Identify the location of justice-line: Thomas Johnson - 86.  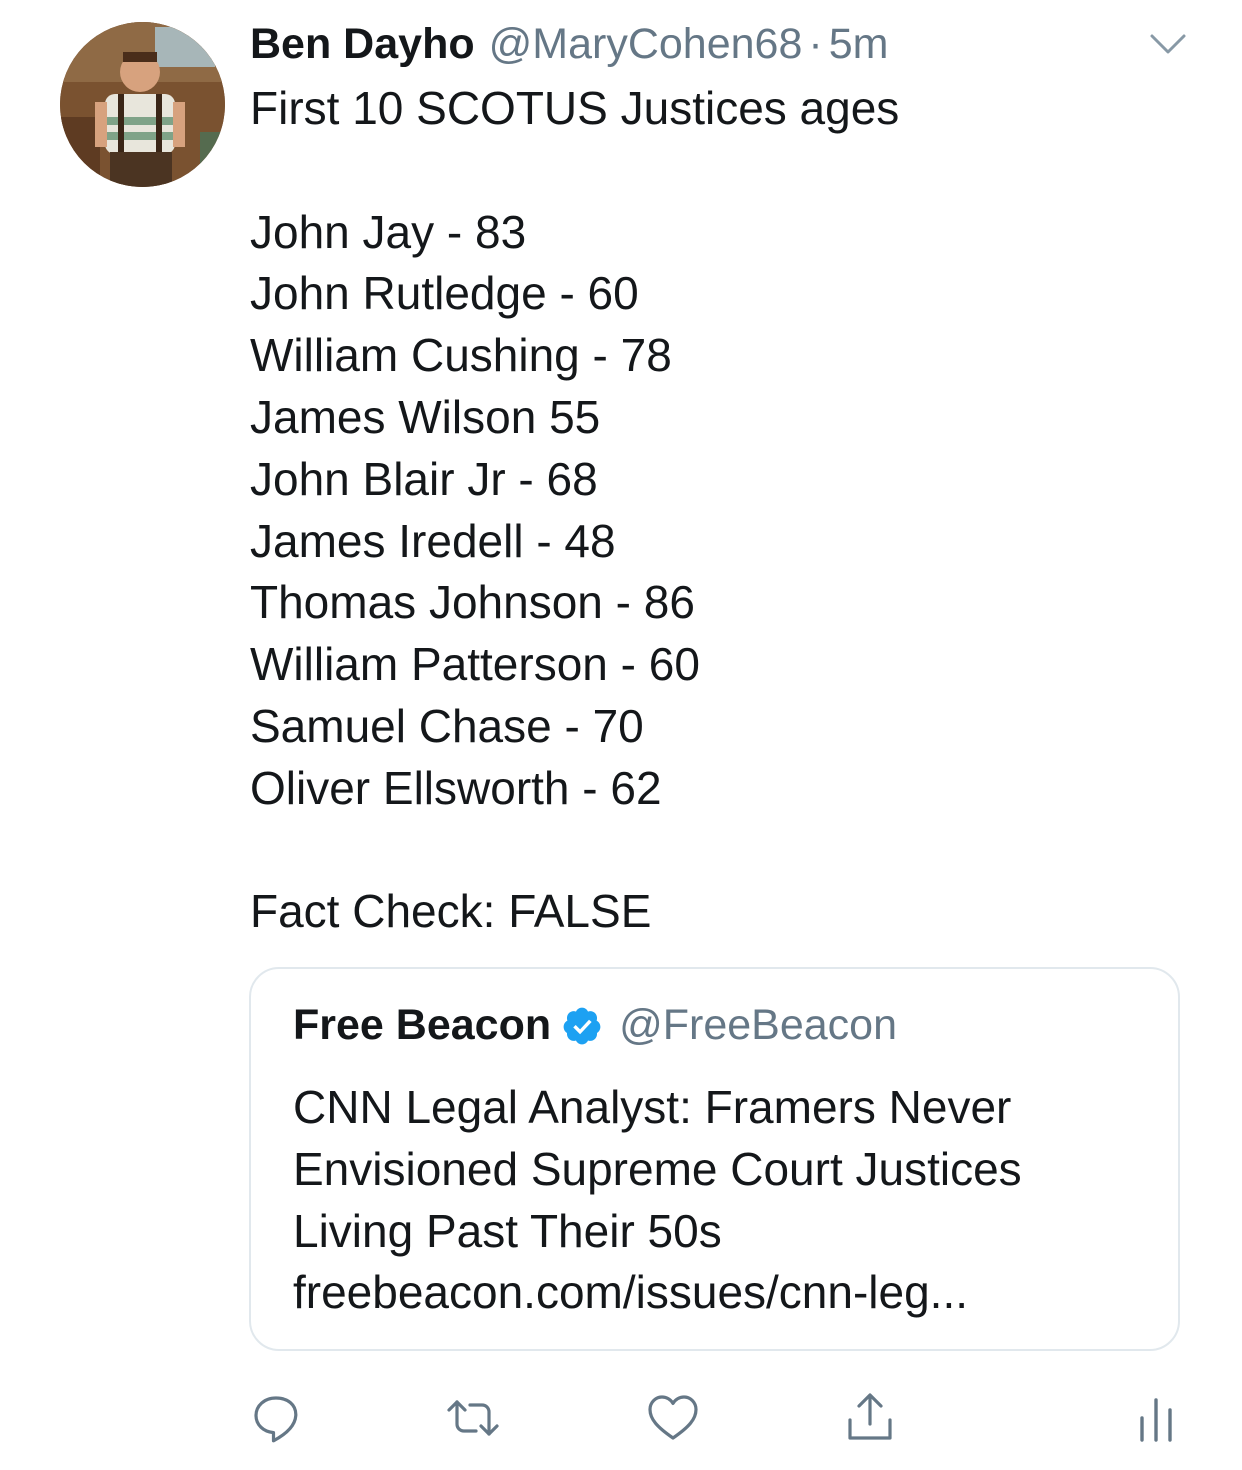
(472, 602).